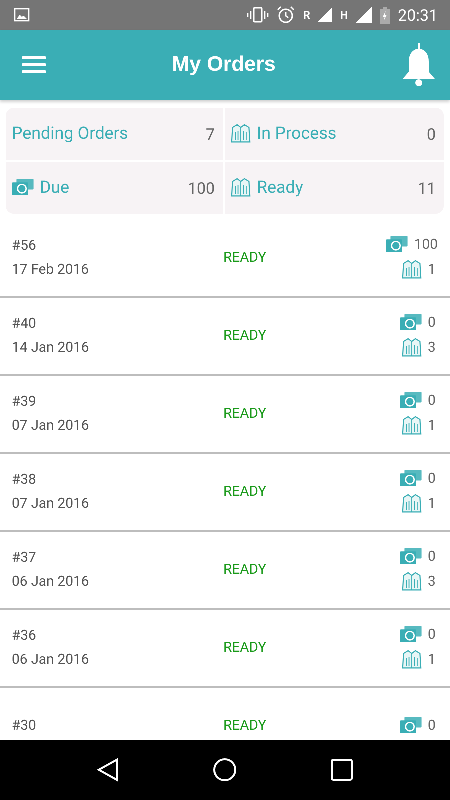  What do you see at coordinates (25, 726) in the screenshot?
I see `order-number: #30` at bounding box center [25, 726].